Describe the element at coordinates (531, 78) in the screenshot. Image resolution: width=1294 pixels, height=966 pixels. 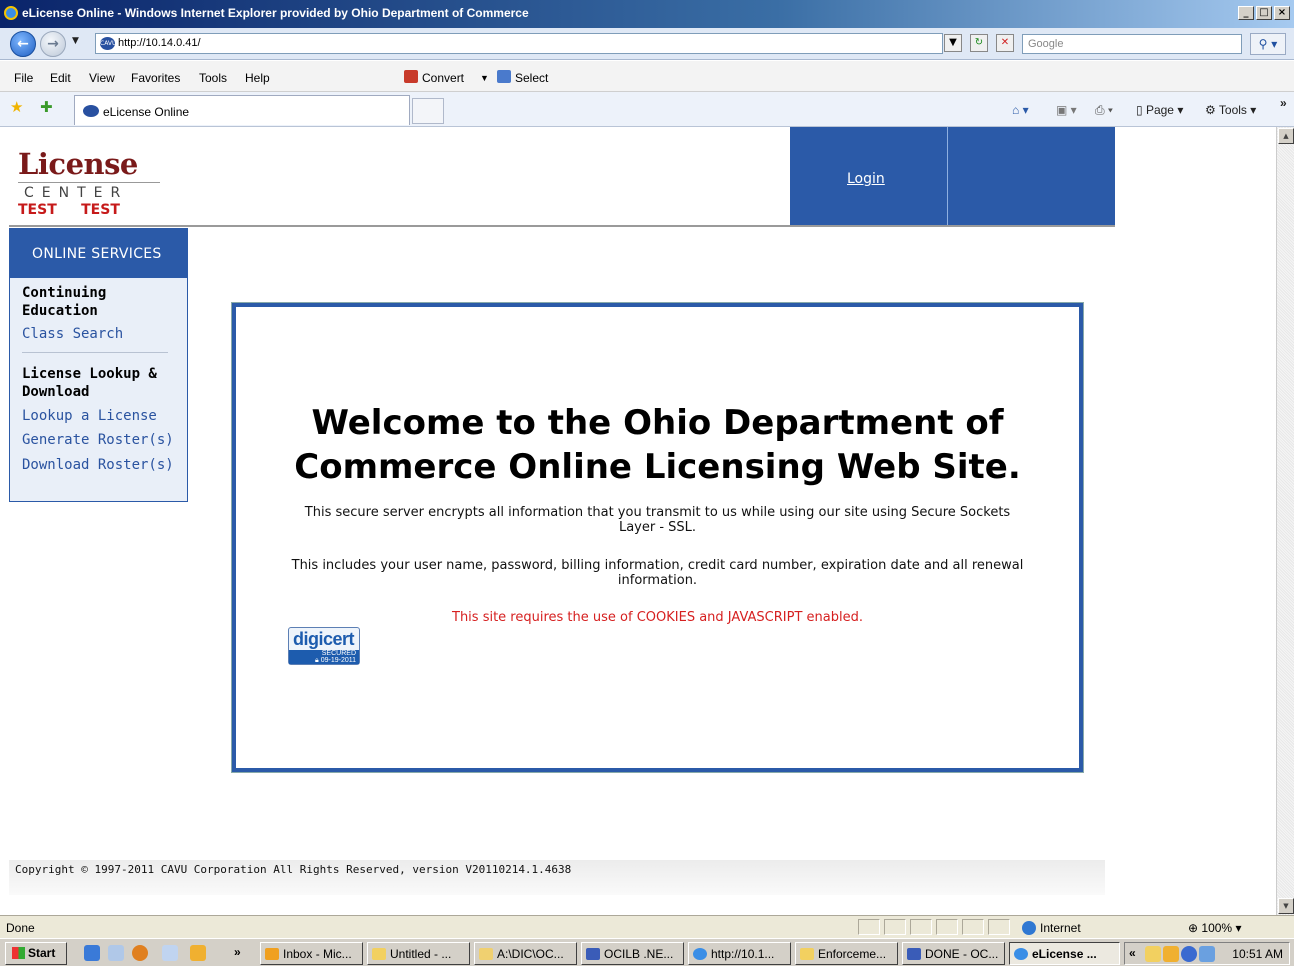
I see `select-button: Select` at that location.